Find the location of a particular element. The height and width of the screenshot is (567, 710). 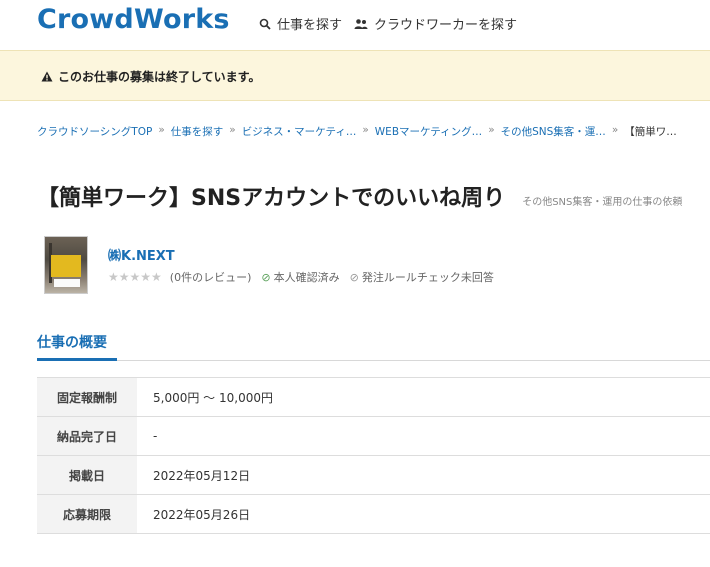

job-title-row: 【簡単ワーク】SNSアカウントでのいいね周り その他SNS集客・運用の仕事の依頼 is located at coordinates (359, 196).